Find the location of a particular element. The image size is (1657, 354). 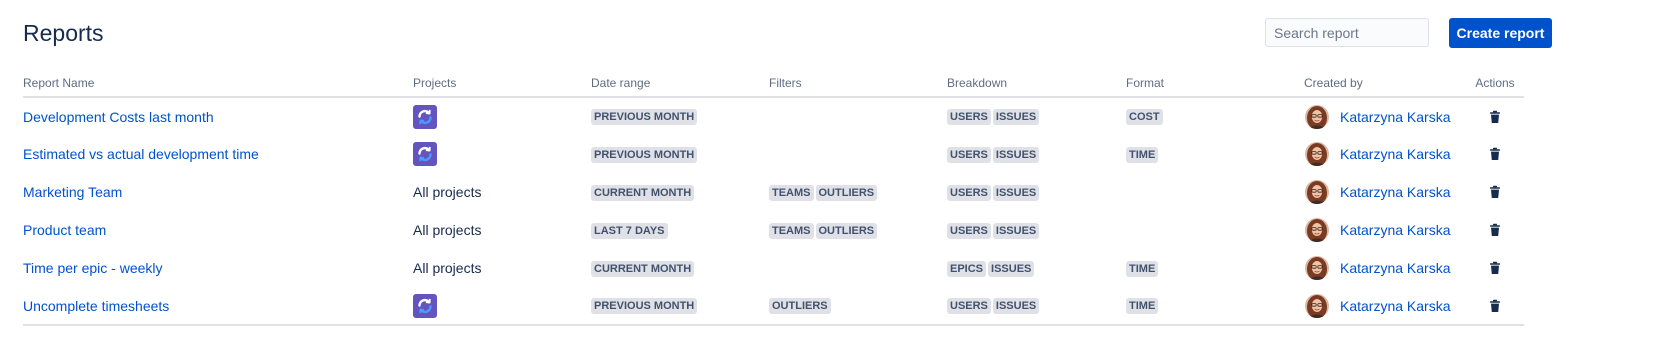

report-name-link: Development Costs last month is located at coordinates (118, 117).